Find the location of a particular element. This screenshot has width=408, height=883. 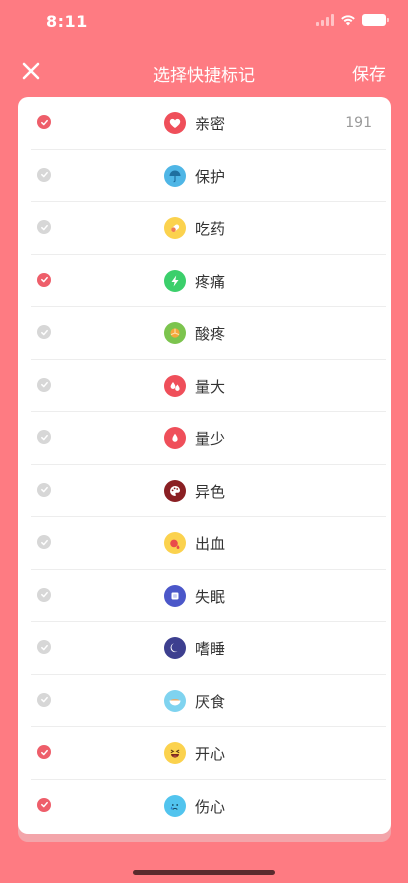

lightning-icon is located at coordinates (175, 280).